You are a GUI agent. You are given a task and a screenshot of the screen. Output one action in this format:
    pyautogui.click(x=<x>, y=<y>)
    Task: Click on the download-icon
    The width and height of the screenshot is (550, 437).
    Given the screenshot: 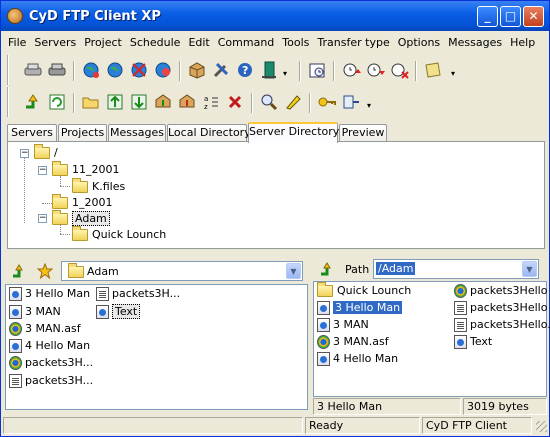 What is the action you would take?
    pyautogui.click(x=139, y=102)
    